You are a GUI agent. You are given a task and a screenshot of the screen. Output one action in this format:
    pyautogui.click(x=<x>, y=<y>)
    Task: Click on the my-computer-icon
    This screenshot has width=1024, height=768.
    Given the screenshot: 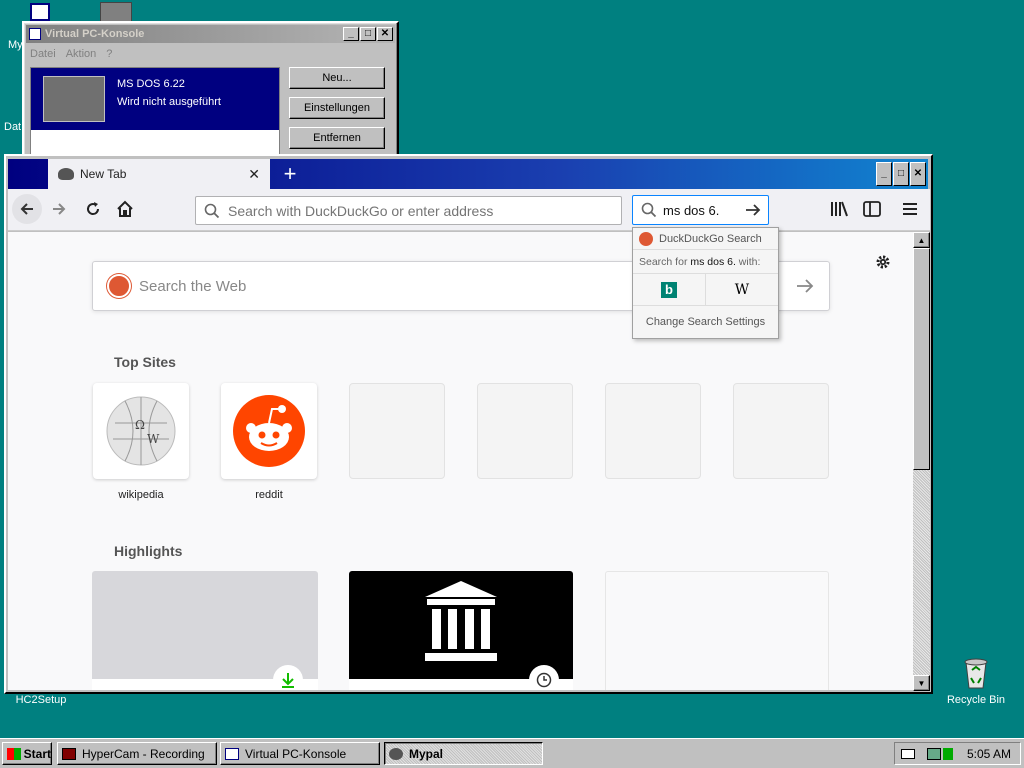 What is the action you would take?
    pyautogui.click(x=40, y=12)
    